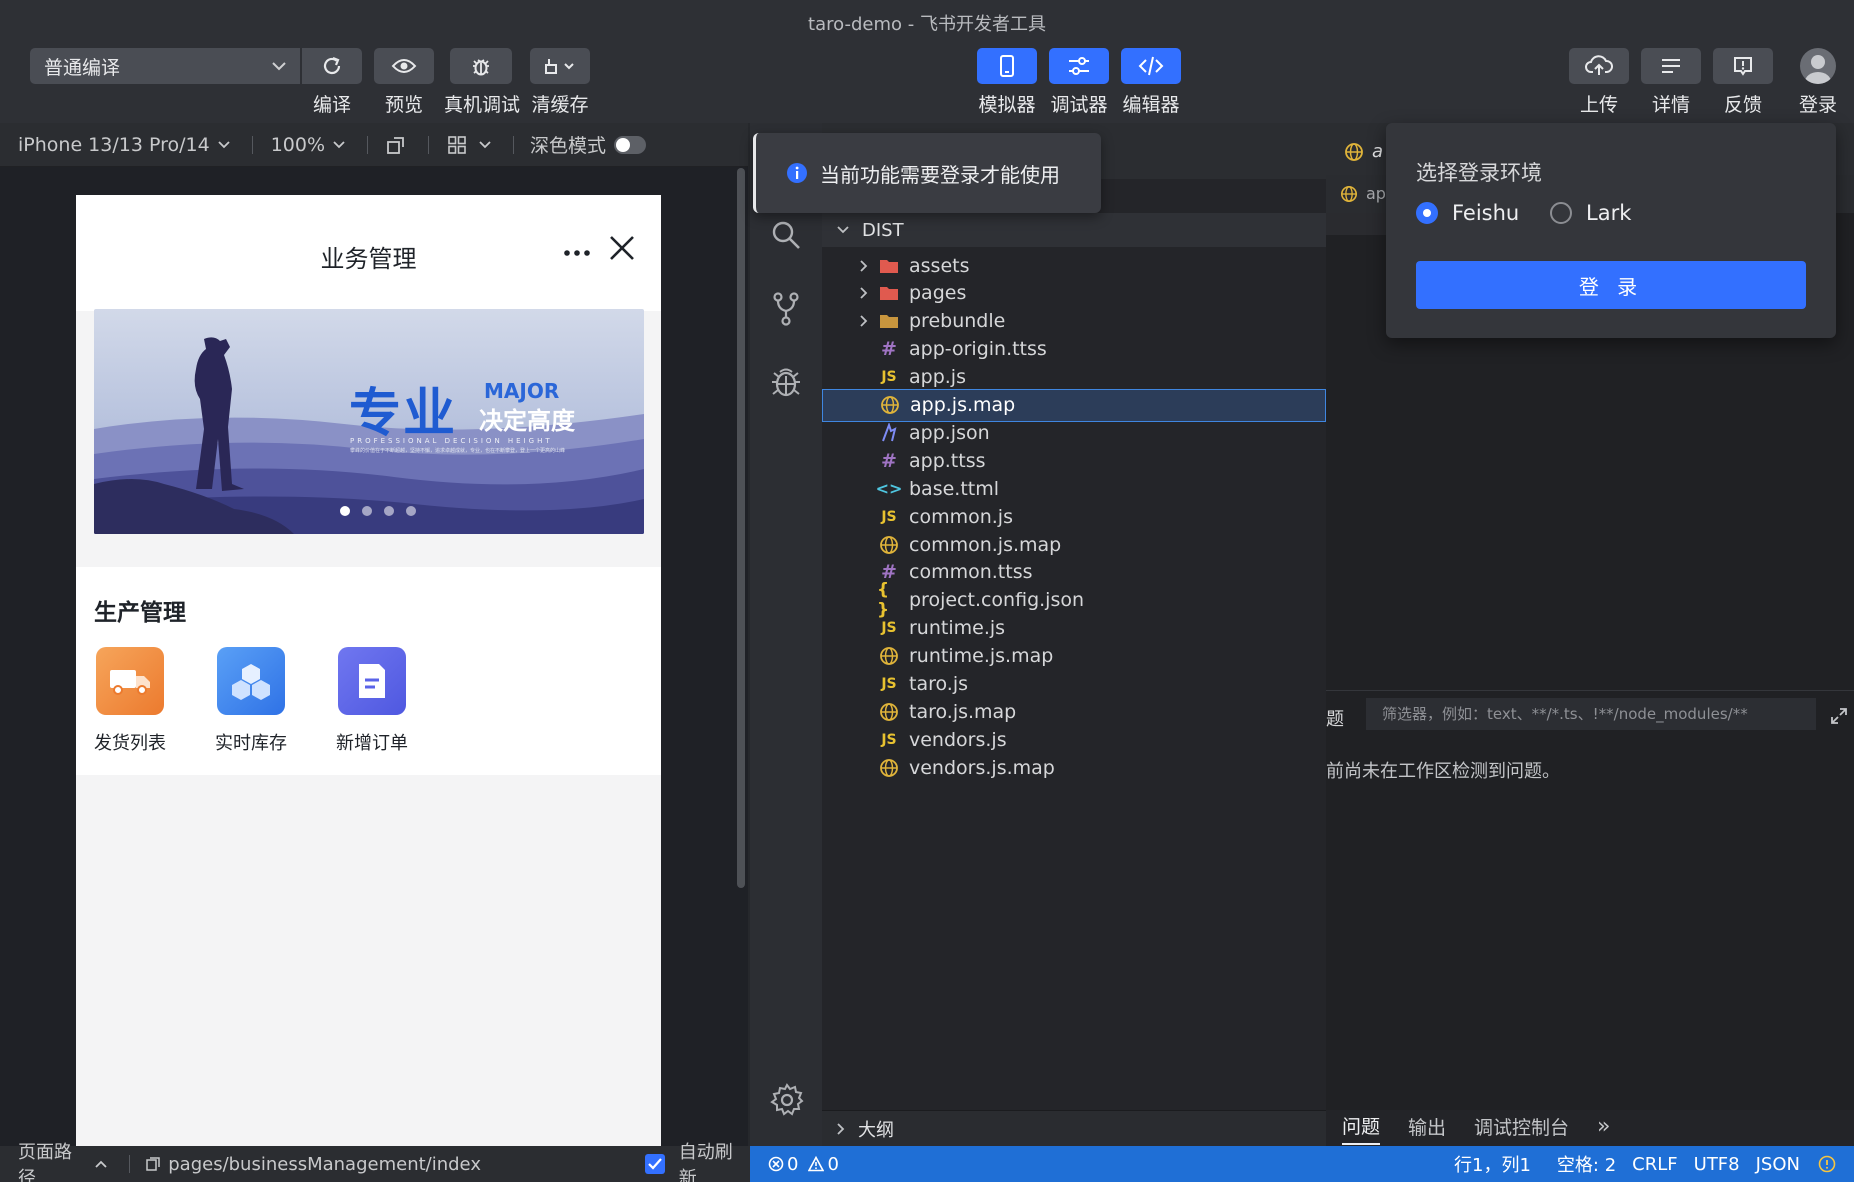  Describe the element at coordinates (396, 145) in the screenshot. I see `rotate-icon` at that location.